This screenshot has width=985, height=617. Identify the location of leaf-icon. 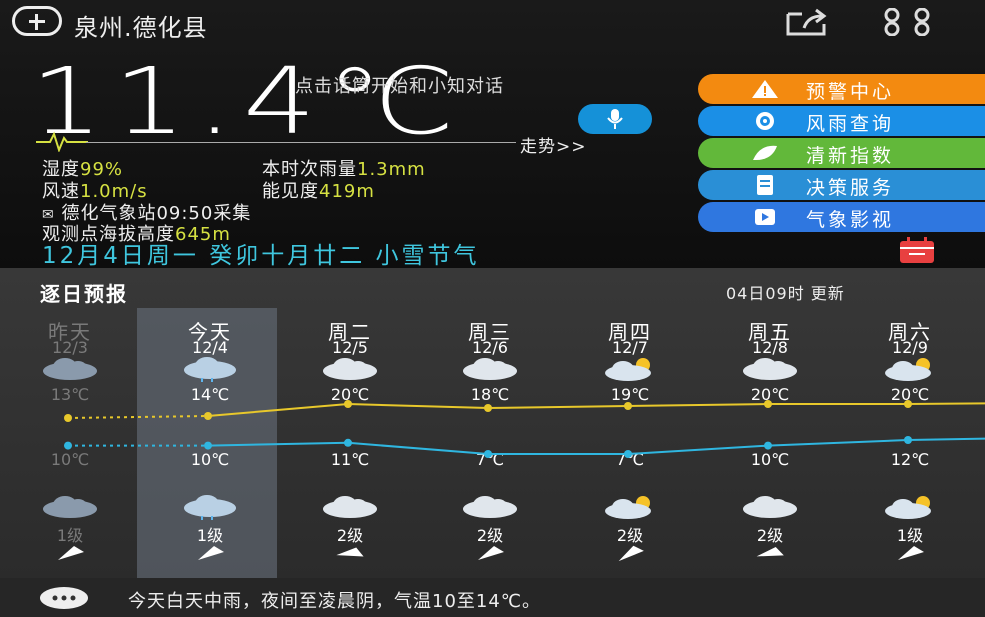
(765, 152).